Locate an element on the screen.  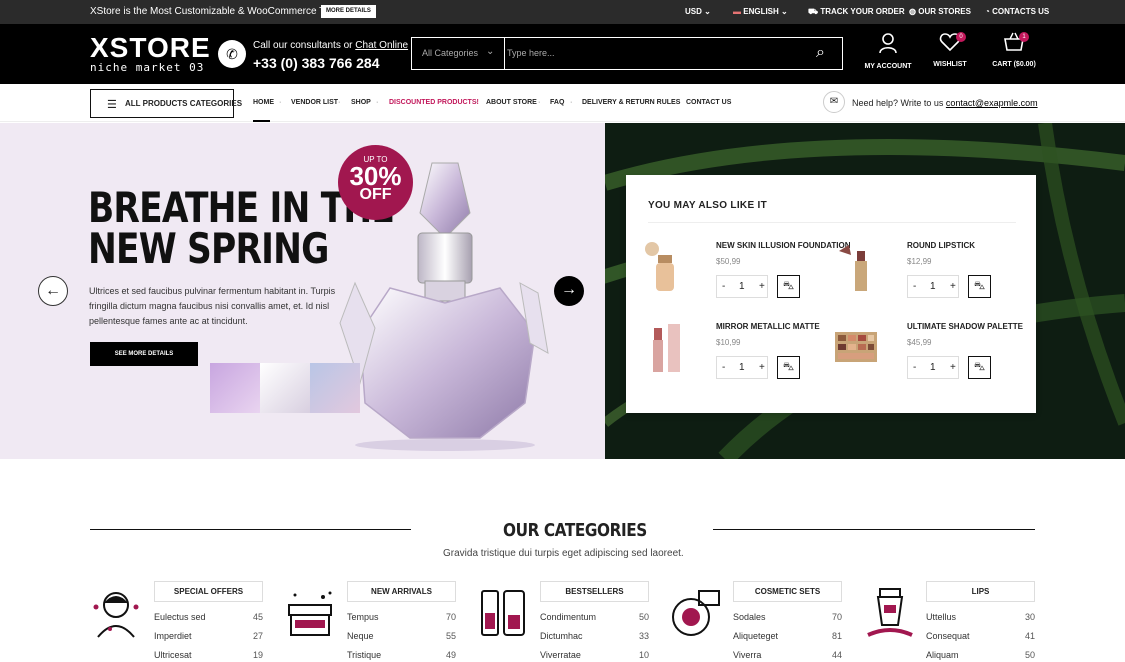
all-categories-button: ☰ ALL PRODUCTS CATEGORIES is located at coordinates (166, 103).